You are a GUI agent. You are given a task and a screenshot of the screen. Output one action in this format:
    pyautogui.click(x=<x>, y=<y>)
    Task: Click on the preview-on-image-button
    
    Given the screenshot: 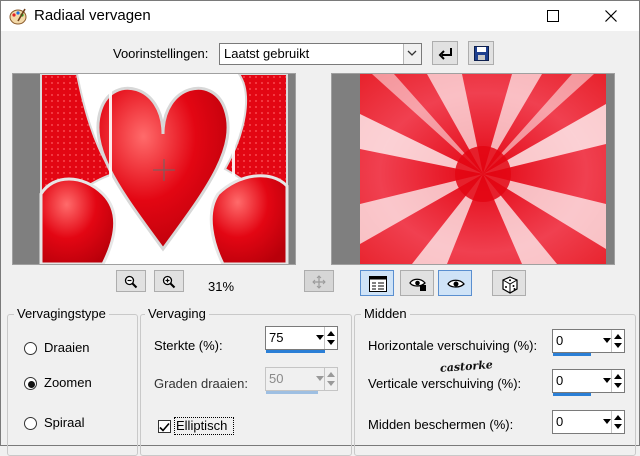 What is the action you would take?
    pyautogui.click(x=417, y=283)
    